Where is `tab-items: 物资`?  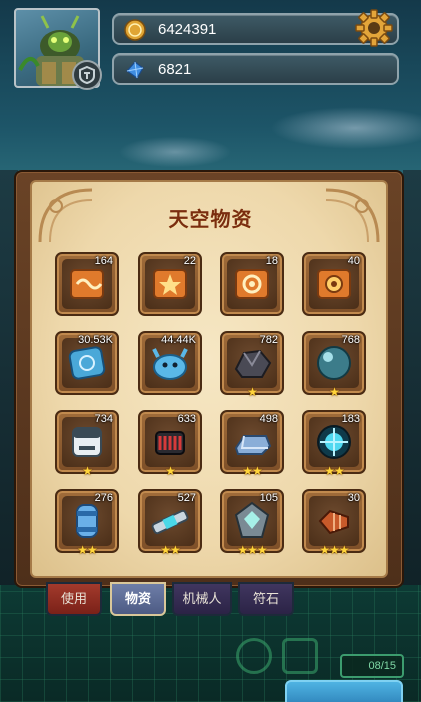
tab-items: 物资 is located at coordinates (138, 599).